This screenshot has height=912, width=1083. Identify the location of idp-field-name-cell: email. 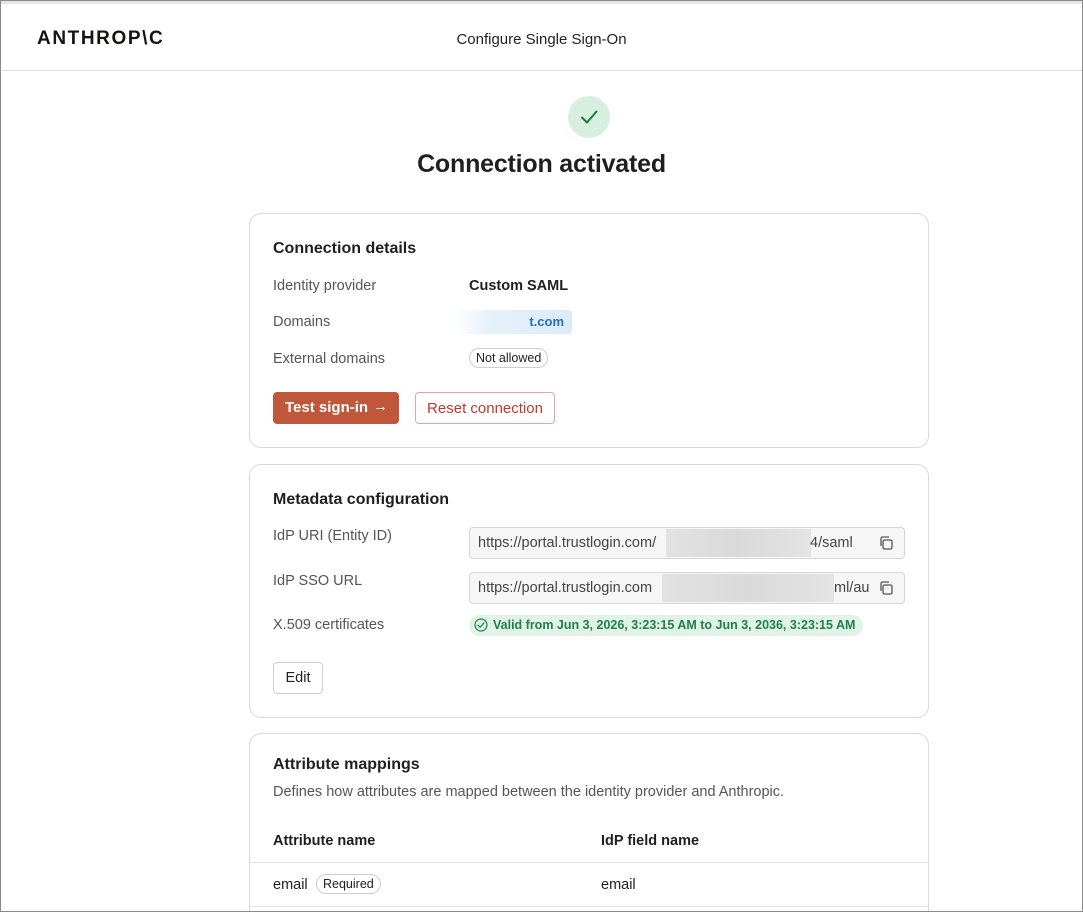
(618, 885).